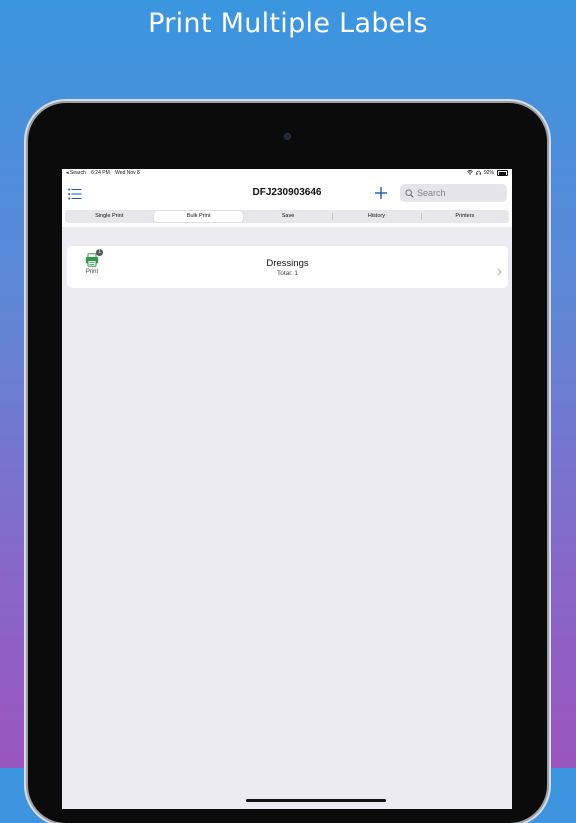 The image size is (576, 823). I want to click on status-time: 6:24 PM, so click(100, 173).